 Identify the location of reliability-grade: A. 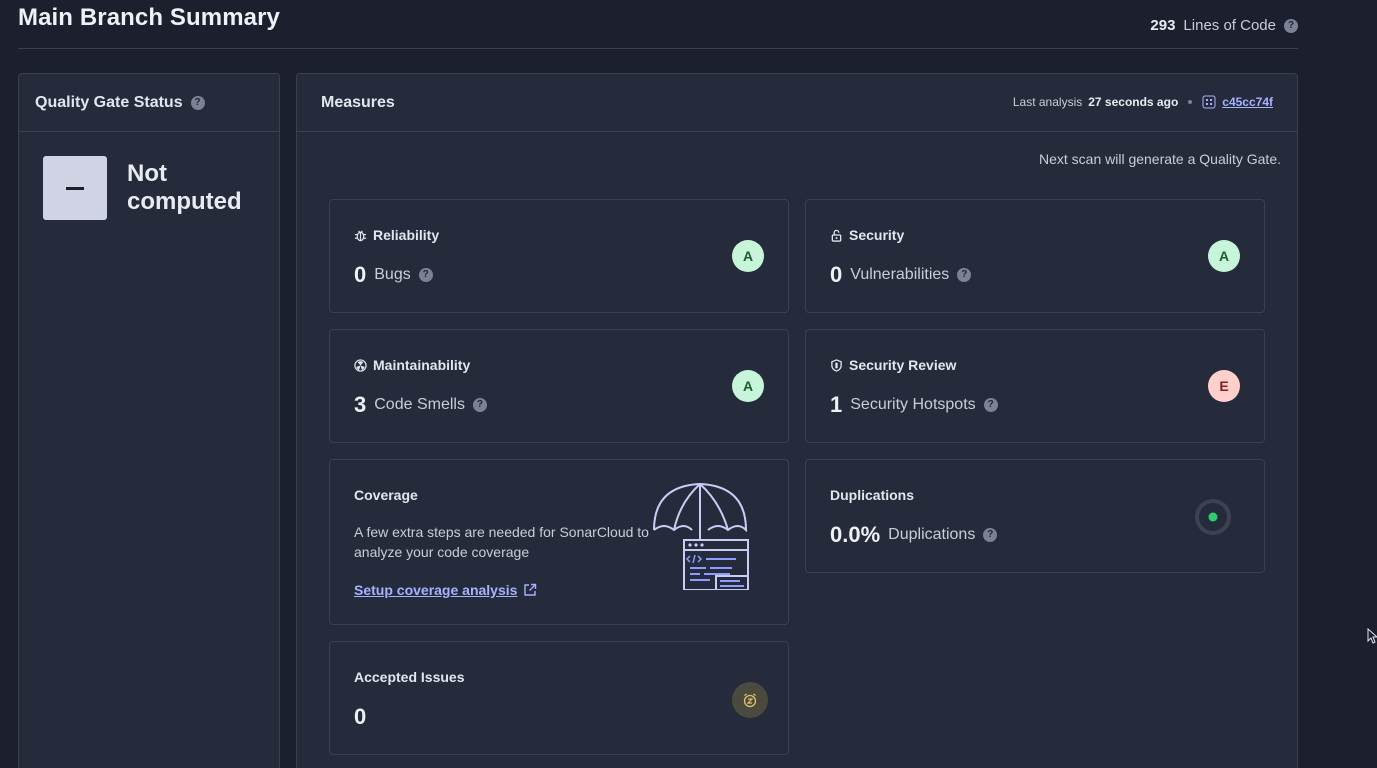
(748, 256).